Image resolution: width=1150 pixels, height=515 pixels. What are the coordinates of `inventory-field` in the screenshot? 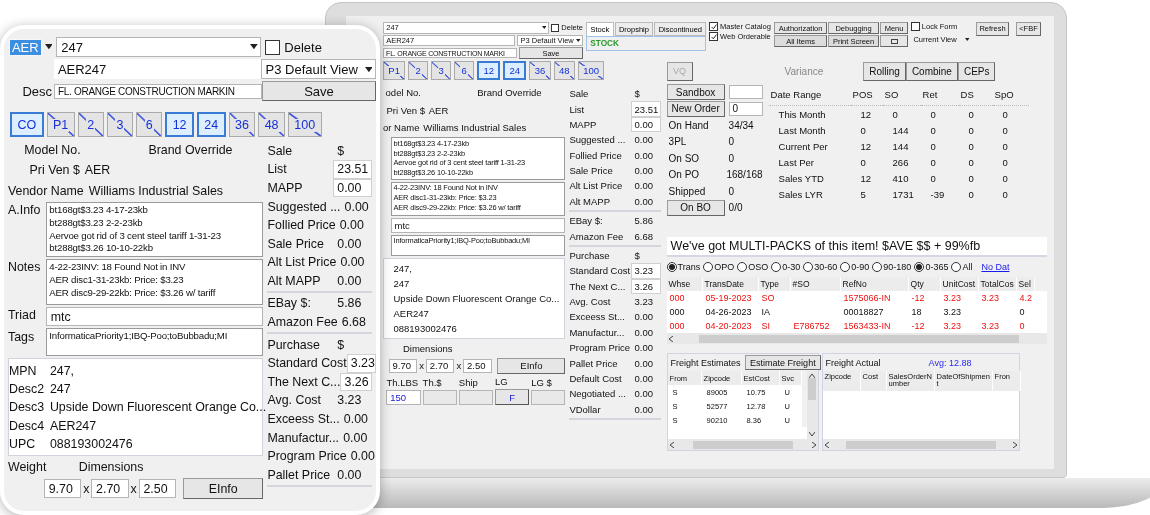 It's located at (745, 92).